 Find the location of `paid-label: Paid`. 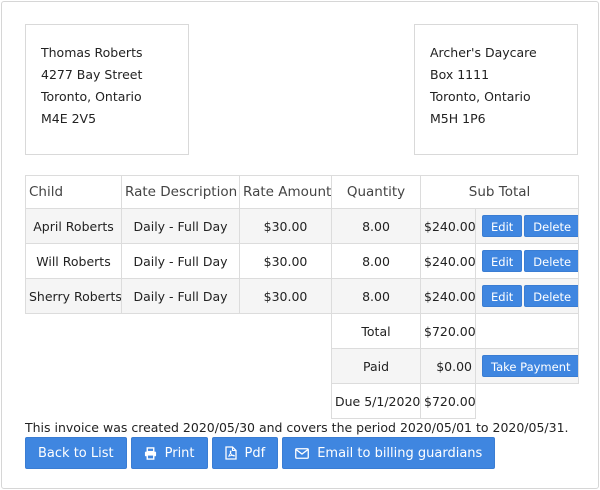

paid-label: Paid is located at coordinates (376, 366).